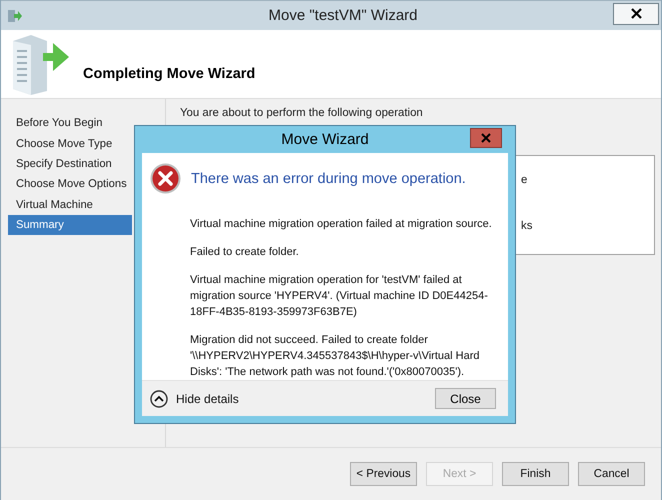  Describe the element at coordinates (335, 356) in the screenshot. I see `error-message: Migration did not succeed. Failed to create folder '\\HYPERV2\HYPERV4.345537843$\H\hyper-v\Virtual Hard Disks': 'The network path was not found.'('0x80070035').` at that location.